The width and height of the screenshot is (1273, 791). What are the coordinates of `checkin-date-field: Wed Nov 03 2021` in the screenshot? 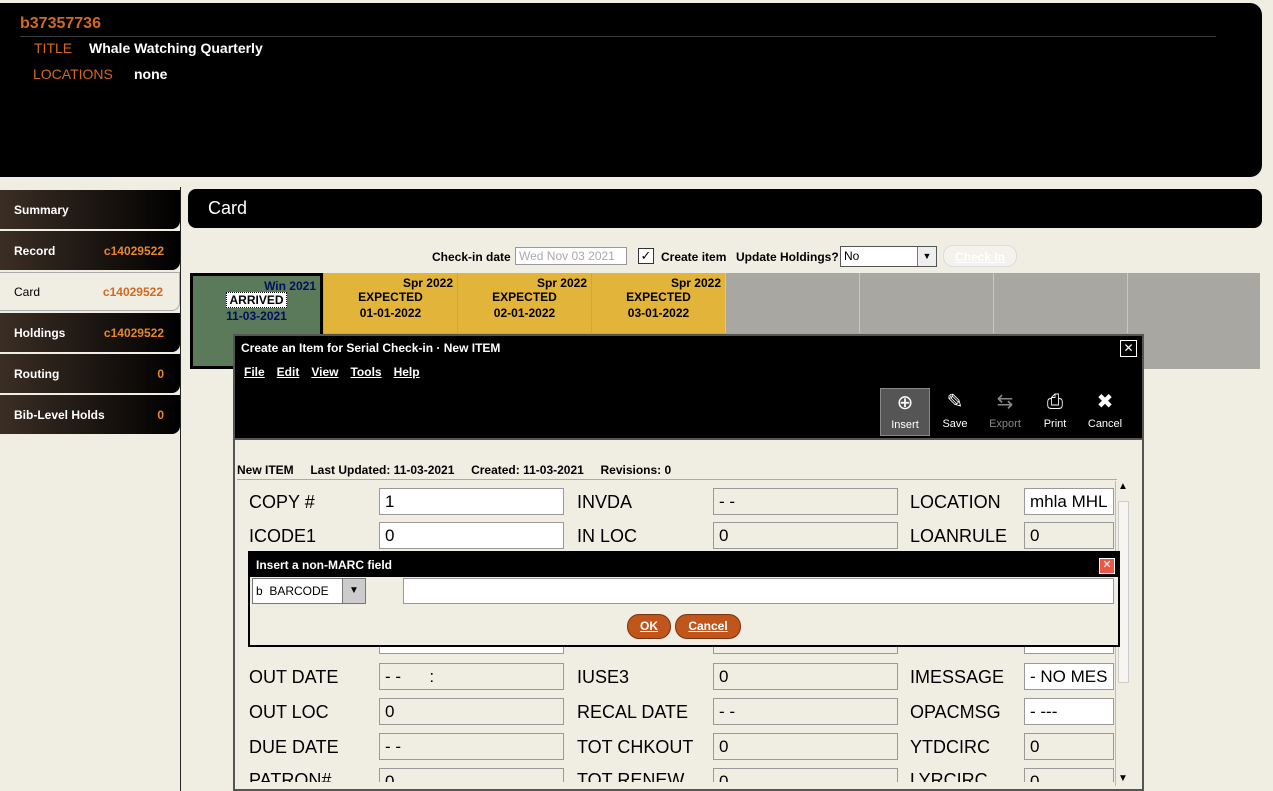 It's located at (571, 256).